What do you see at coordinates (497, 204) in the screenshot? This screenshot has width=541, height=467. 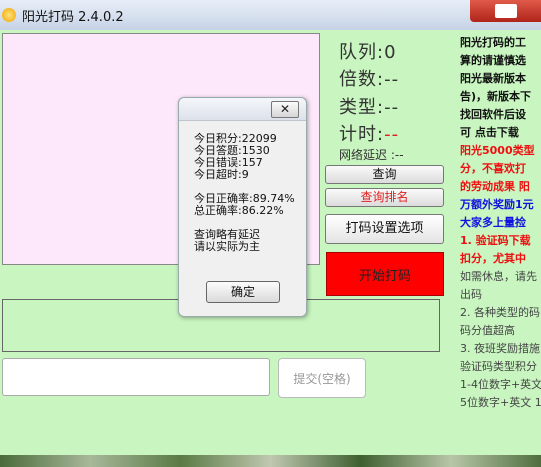 I see `notice-line: 万额外奖励1元` at bounding box center [497, 204].